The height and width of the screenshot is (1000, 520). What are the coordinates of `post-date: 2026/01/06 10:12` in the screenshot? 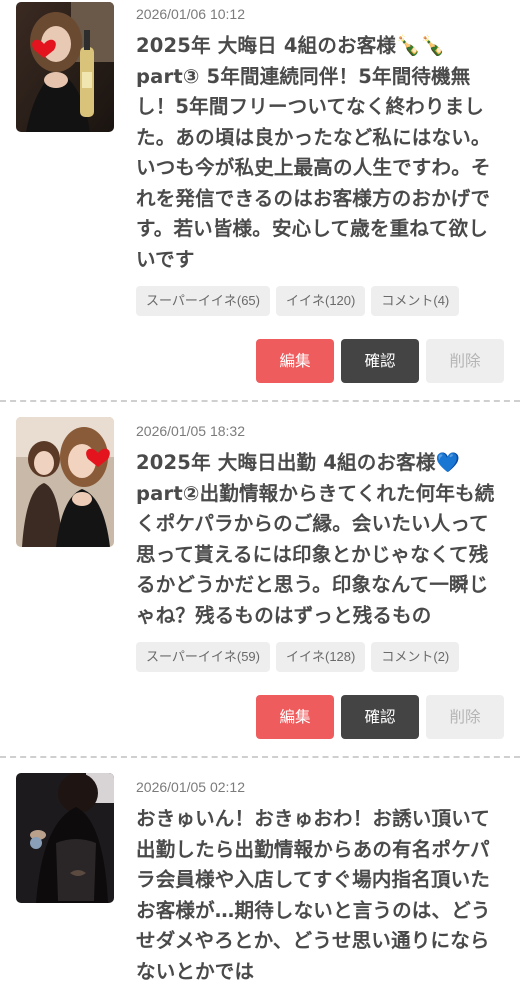 It's located at (190, 14).